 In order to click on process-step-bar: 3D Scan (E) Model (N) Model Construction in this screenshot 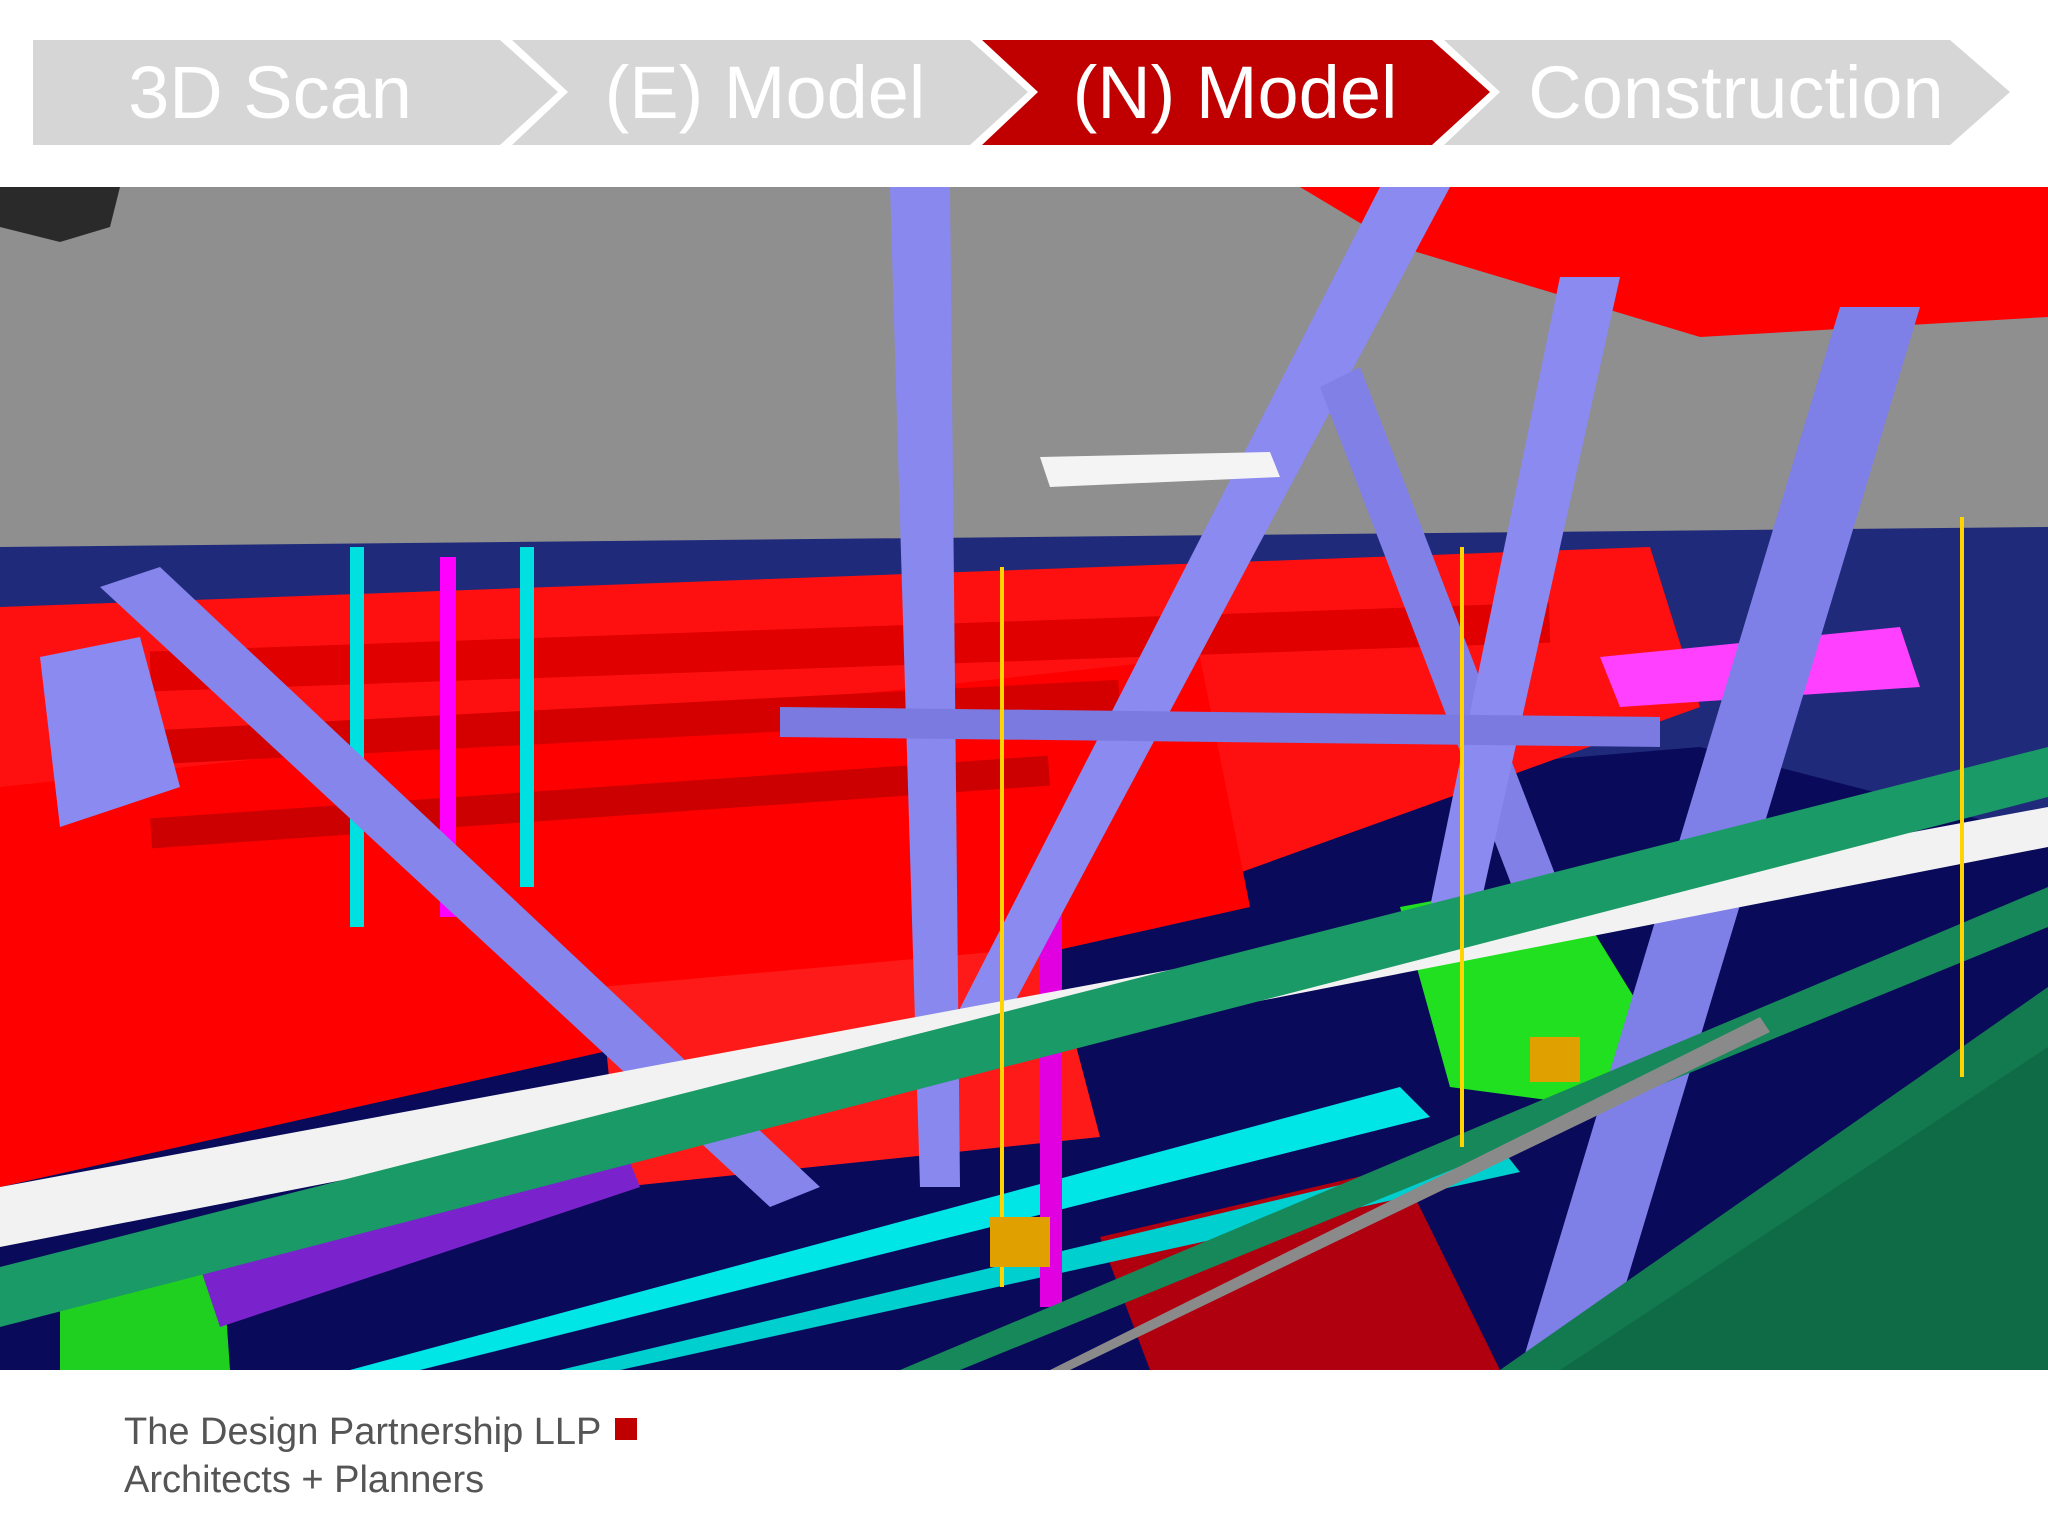, I will do `click(1024, 90)`.